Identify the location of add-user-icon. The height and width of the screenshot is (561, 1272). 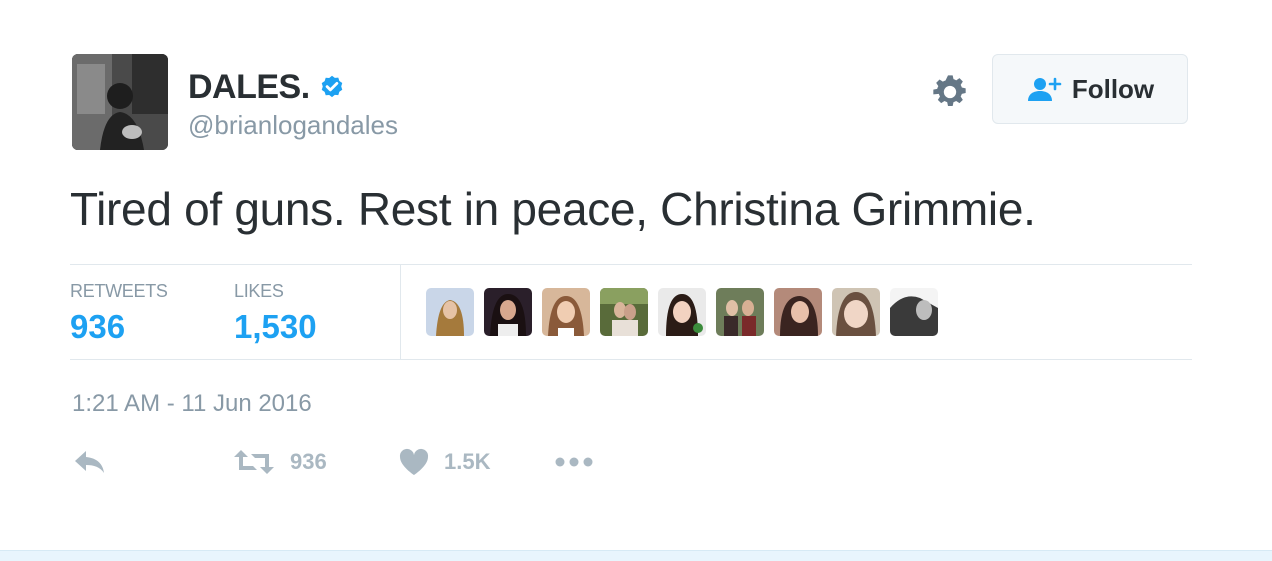
(1044, 89).